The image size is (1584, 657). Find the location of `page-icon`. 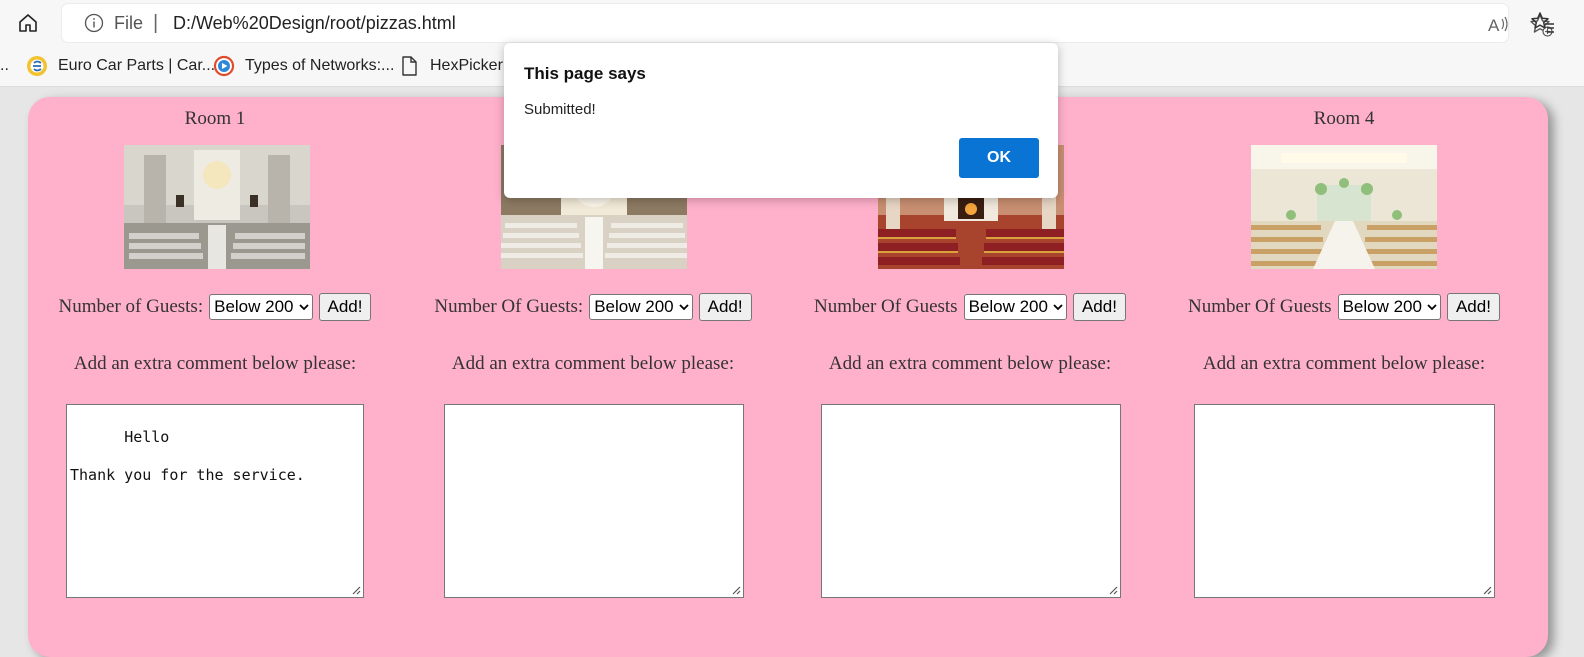

page-icon is located at coordinates (409, 66).